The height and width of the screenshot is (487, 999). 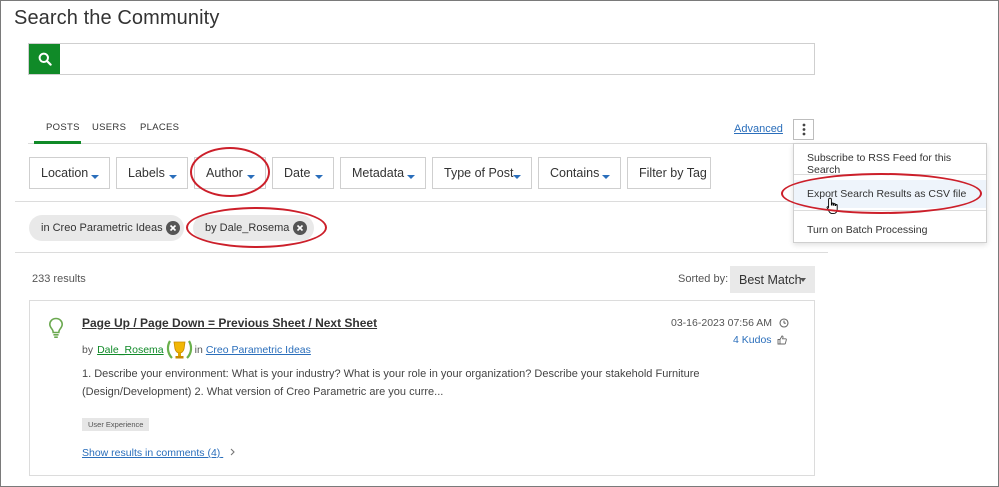 I want to click on comments-link-text: Show results in comments (4), so click(x=151, y=453).